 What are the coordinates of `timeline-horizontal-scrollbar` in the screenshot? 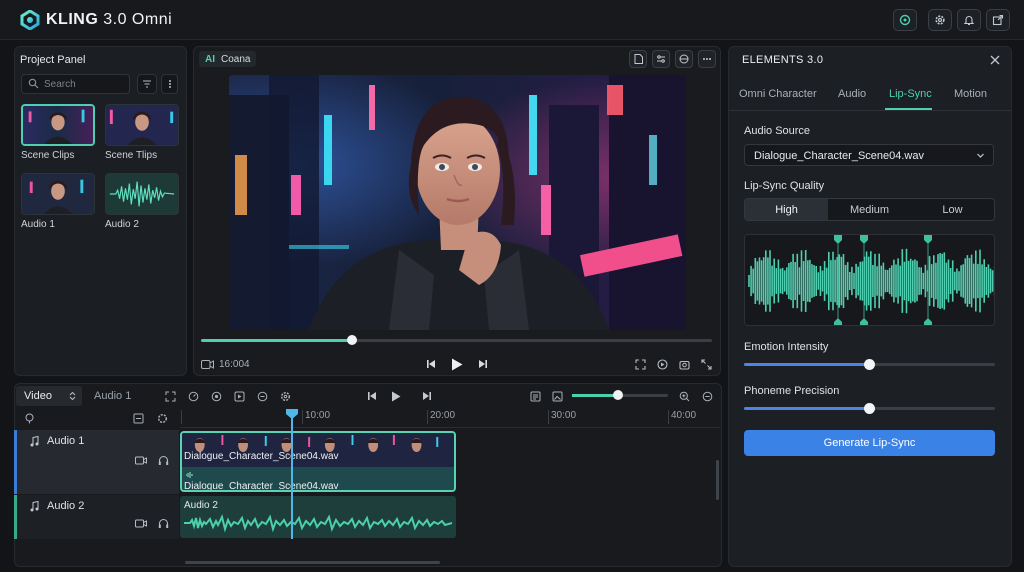 It's located at (312, 562).